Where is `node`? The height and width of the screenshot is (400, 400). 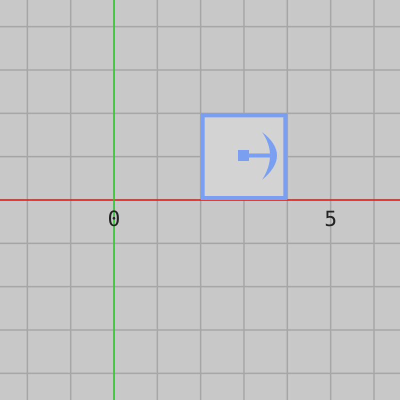
node is located at coordinates (244, 156).